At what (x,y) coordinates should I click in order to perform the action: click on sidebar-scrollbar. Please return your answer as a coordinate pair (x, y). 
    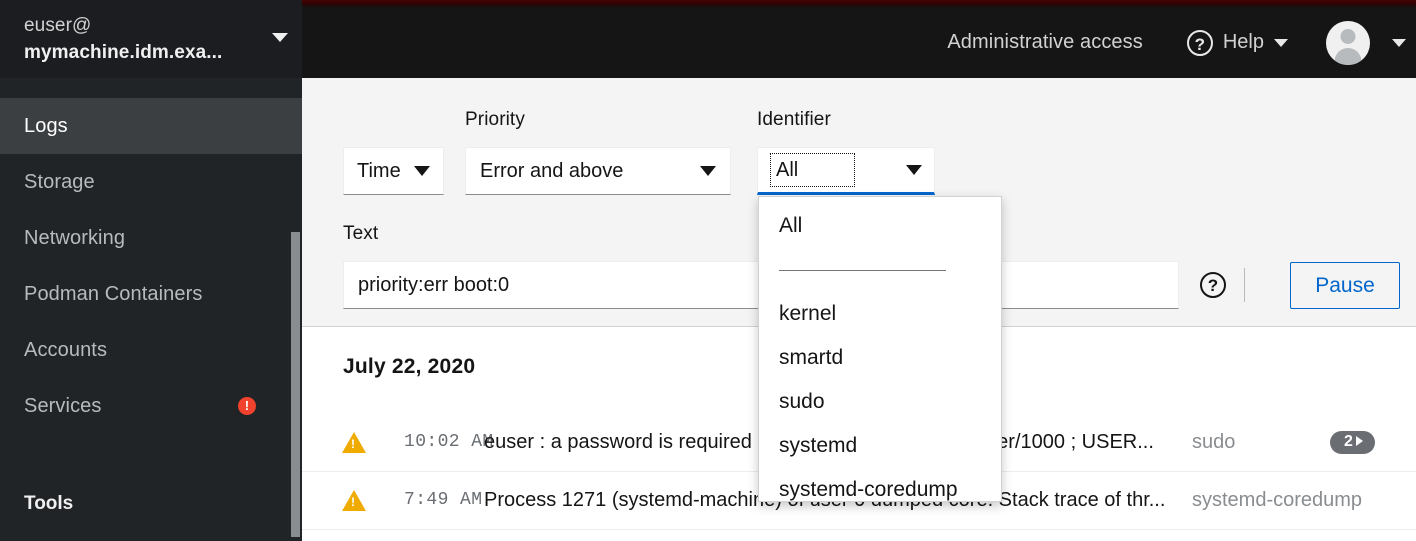
    Looking at the image, I should click on (295, 384).